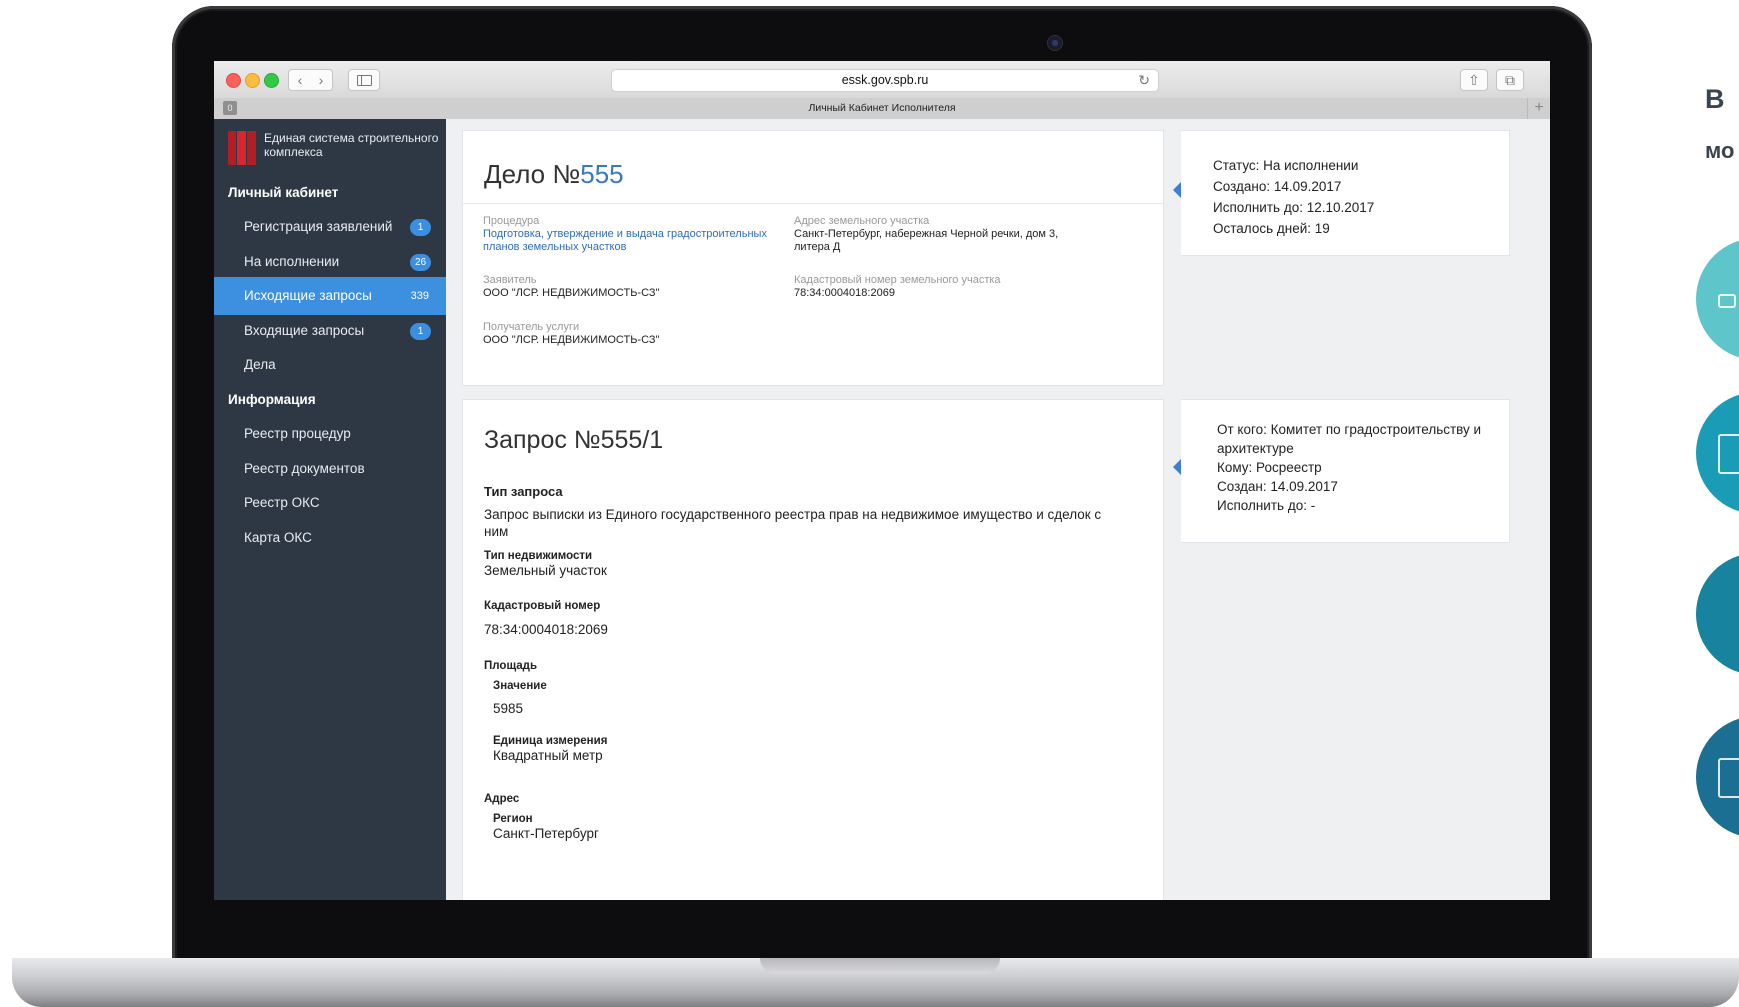 The height and width of the screenshot is (1007, 1739). I want to click on divider, so click(813, 203).